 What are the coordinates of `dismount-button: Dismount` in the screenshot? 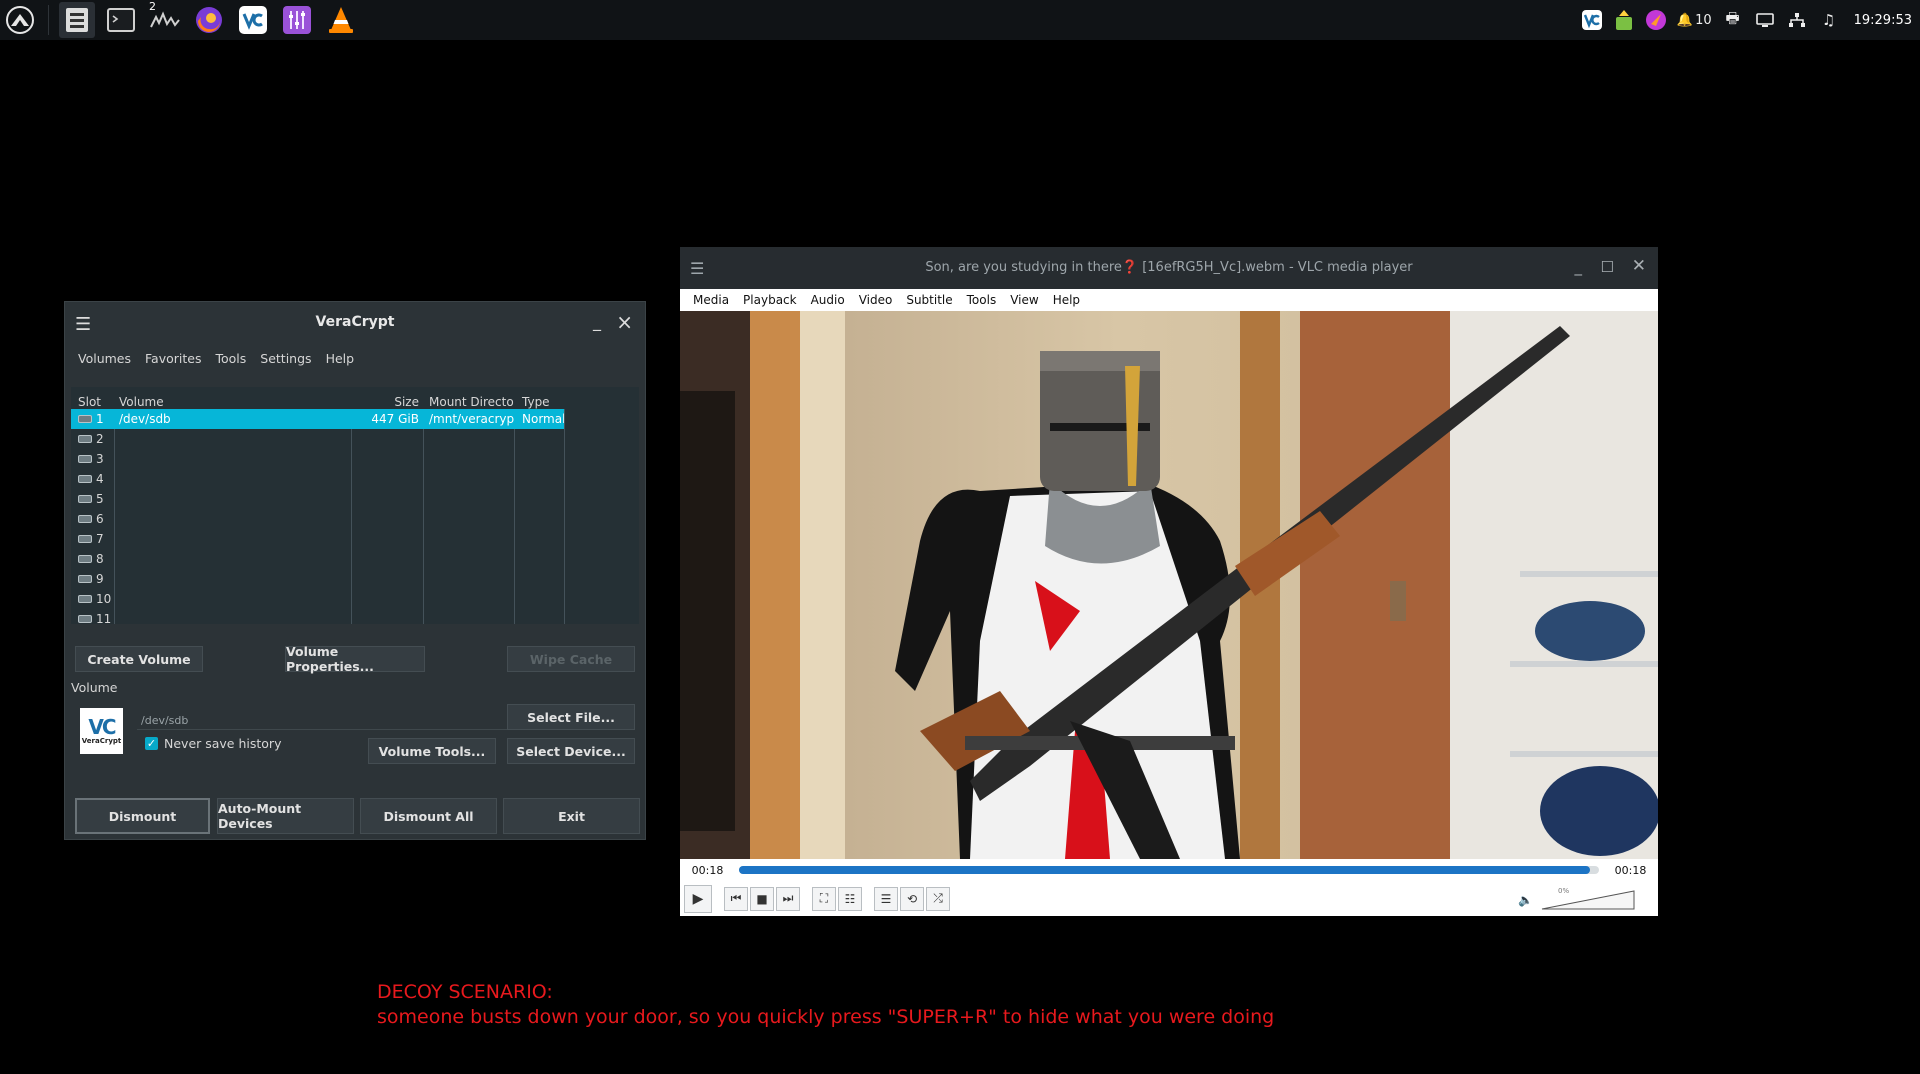 It's located at (142, 816).